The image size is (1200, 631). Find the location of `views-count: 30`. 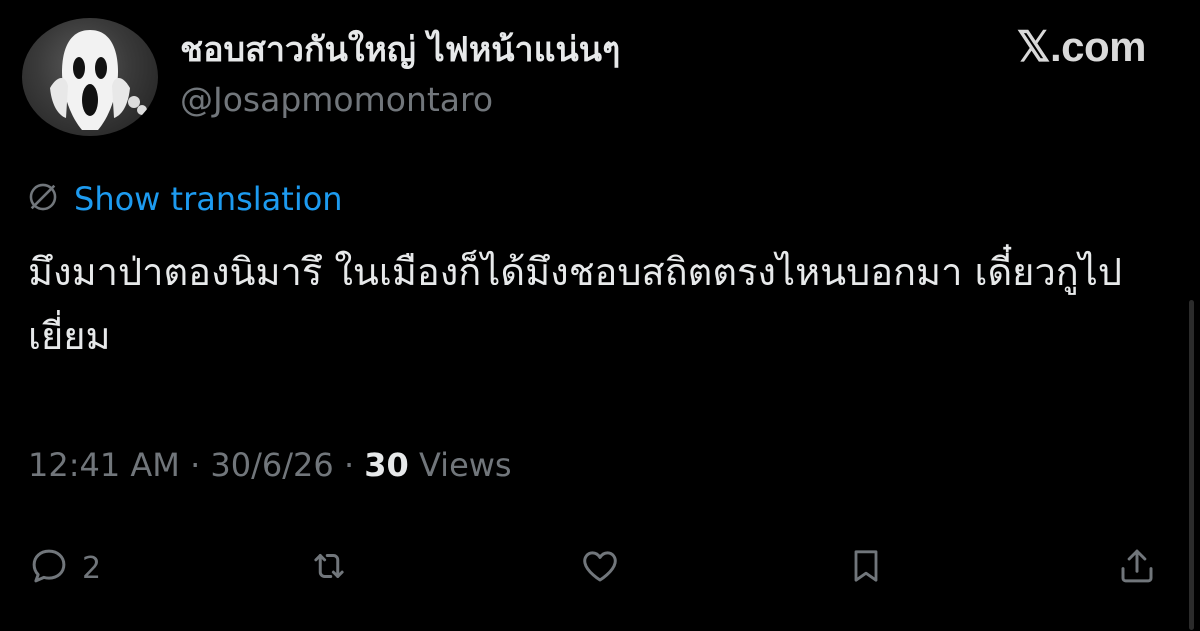

views-count: 30 is located at coordinates (386, 465).